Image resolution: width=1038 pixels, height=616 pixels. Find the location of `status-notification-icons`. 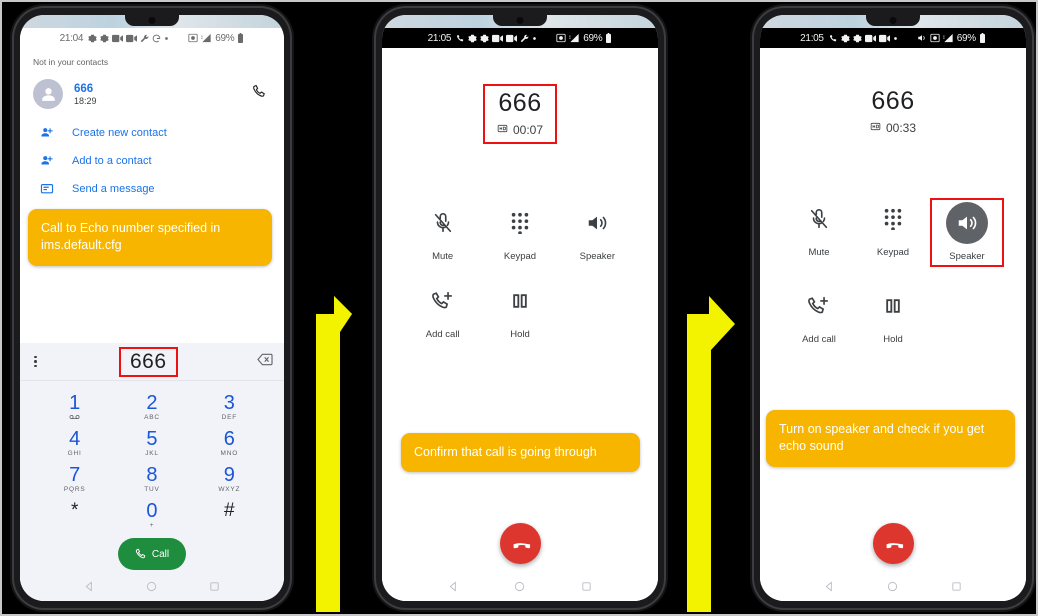

status-notification-icons is located at coordinates (496, 38).